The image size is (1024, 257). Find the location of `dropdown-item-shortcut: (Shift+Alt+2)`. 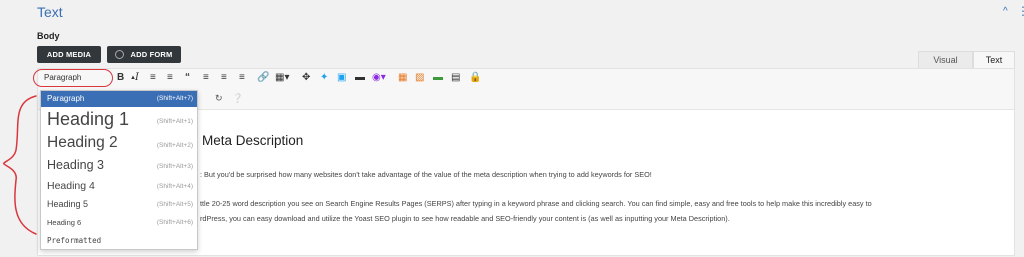

dropdown-item-shortcut: (Shift+Alt+2) is located at coordinates (174, 145).